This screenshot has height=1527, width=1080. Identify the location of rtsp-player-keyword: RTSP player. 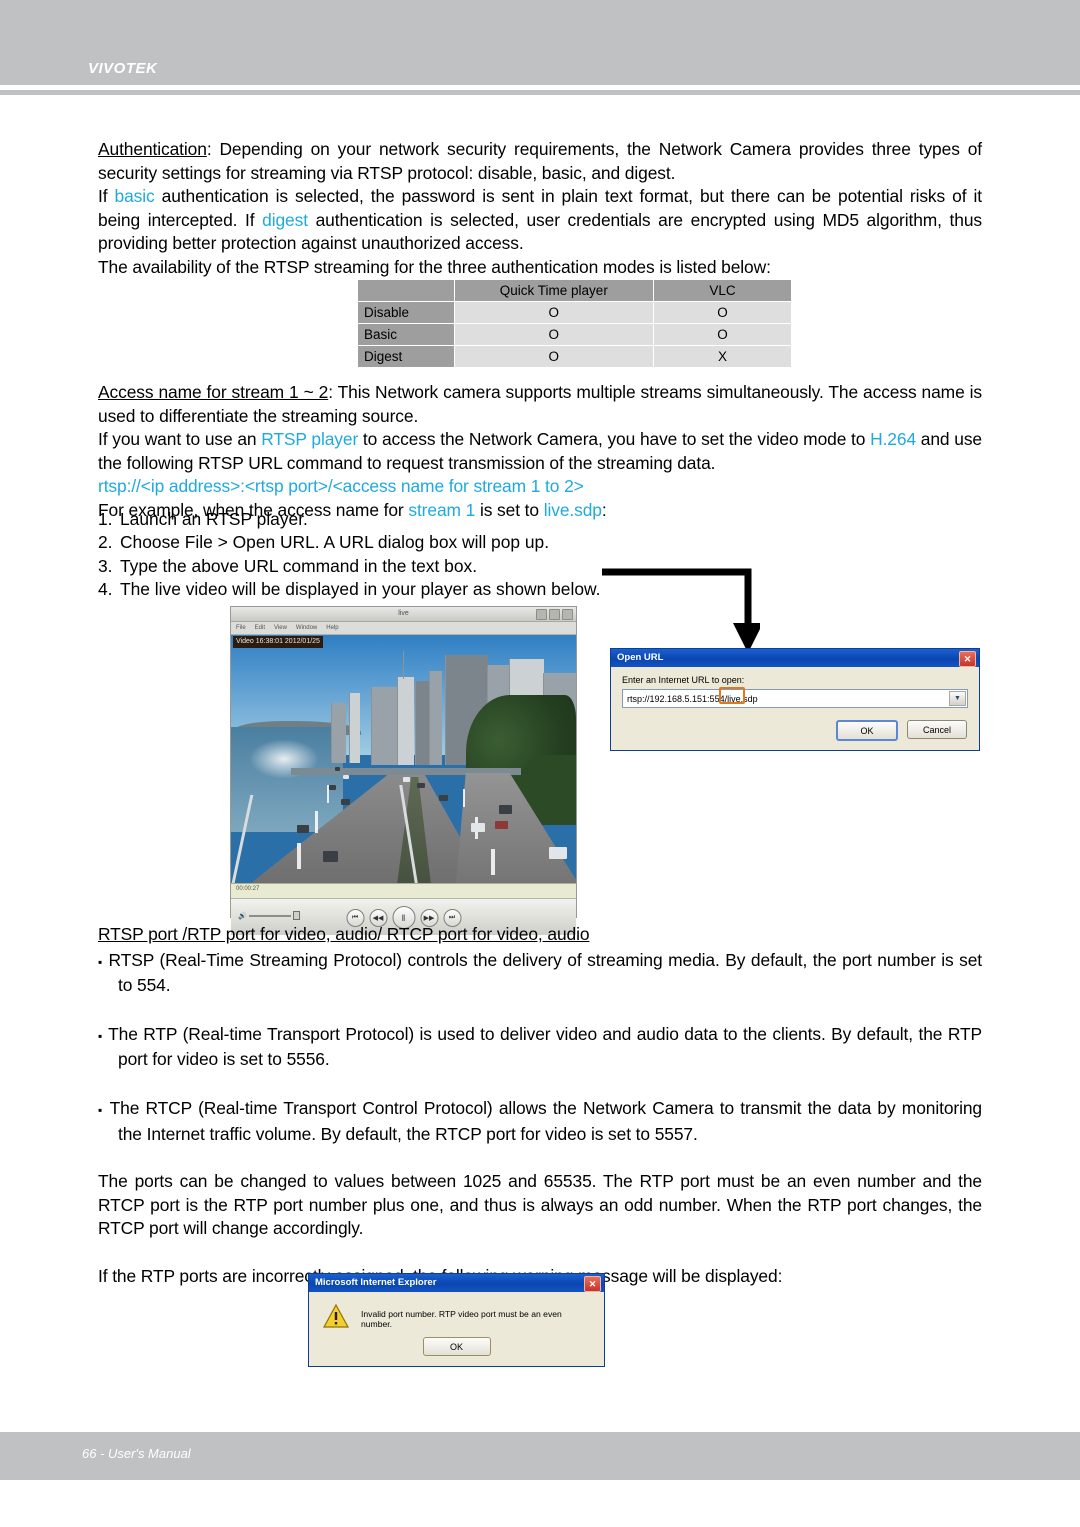
(310, 439).